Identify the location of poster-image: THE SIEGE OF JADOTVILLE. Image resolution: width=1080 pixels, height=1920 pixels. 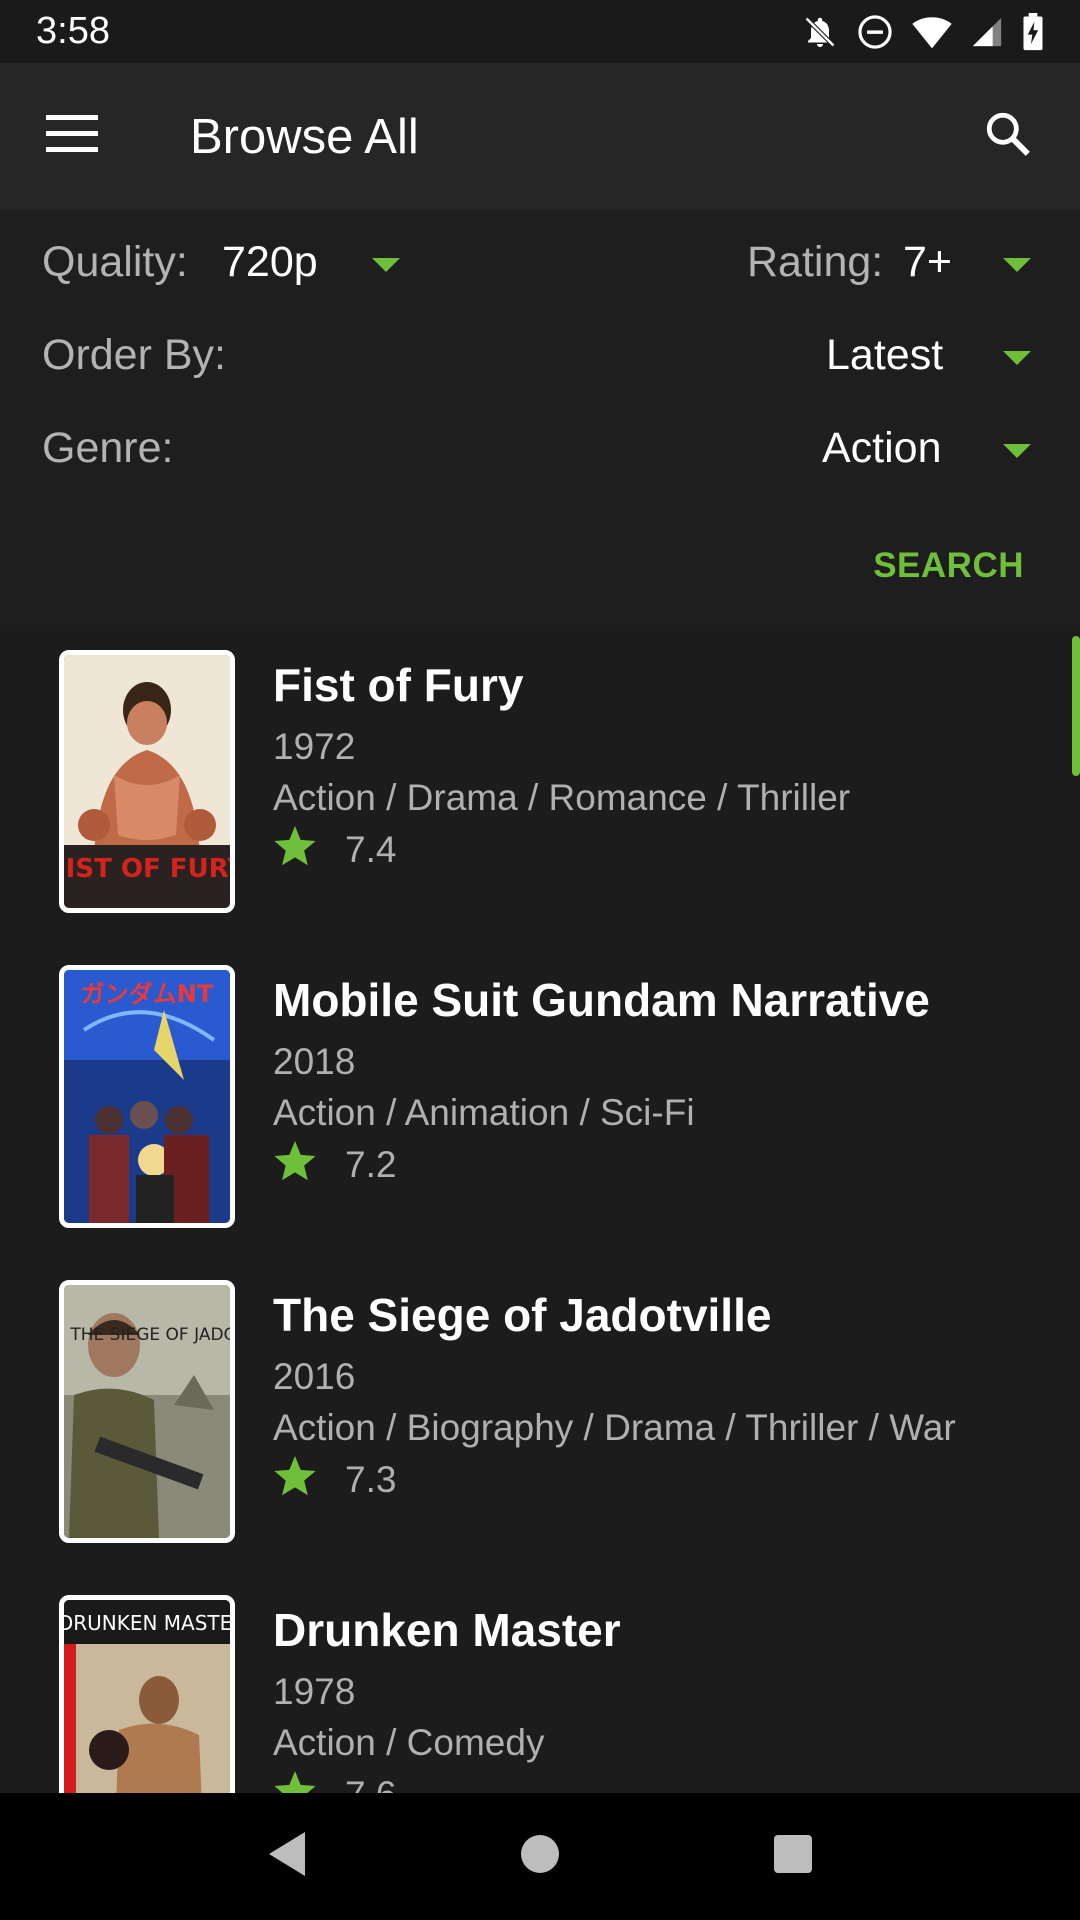
(147, 1411).